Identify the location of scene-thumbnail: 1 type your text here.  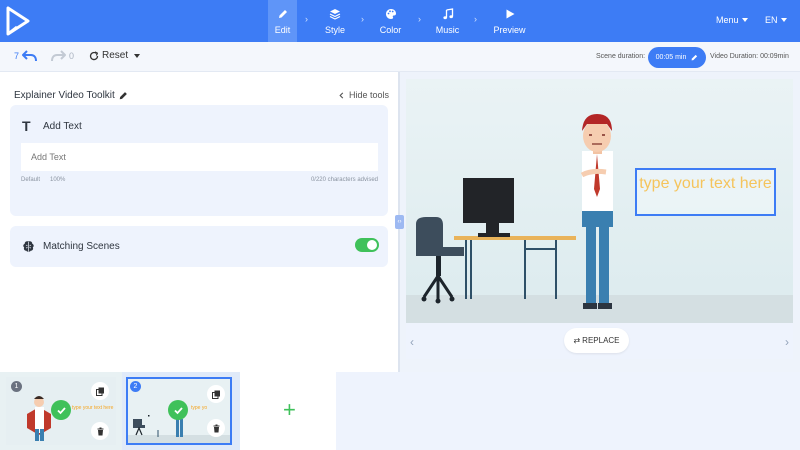
(61, 411).